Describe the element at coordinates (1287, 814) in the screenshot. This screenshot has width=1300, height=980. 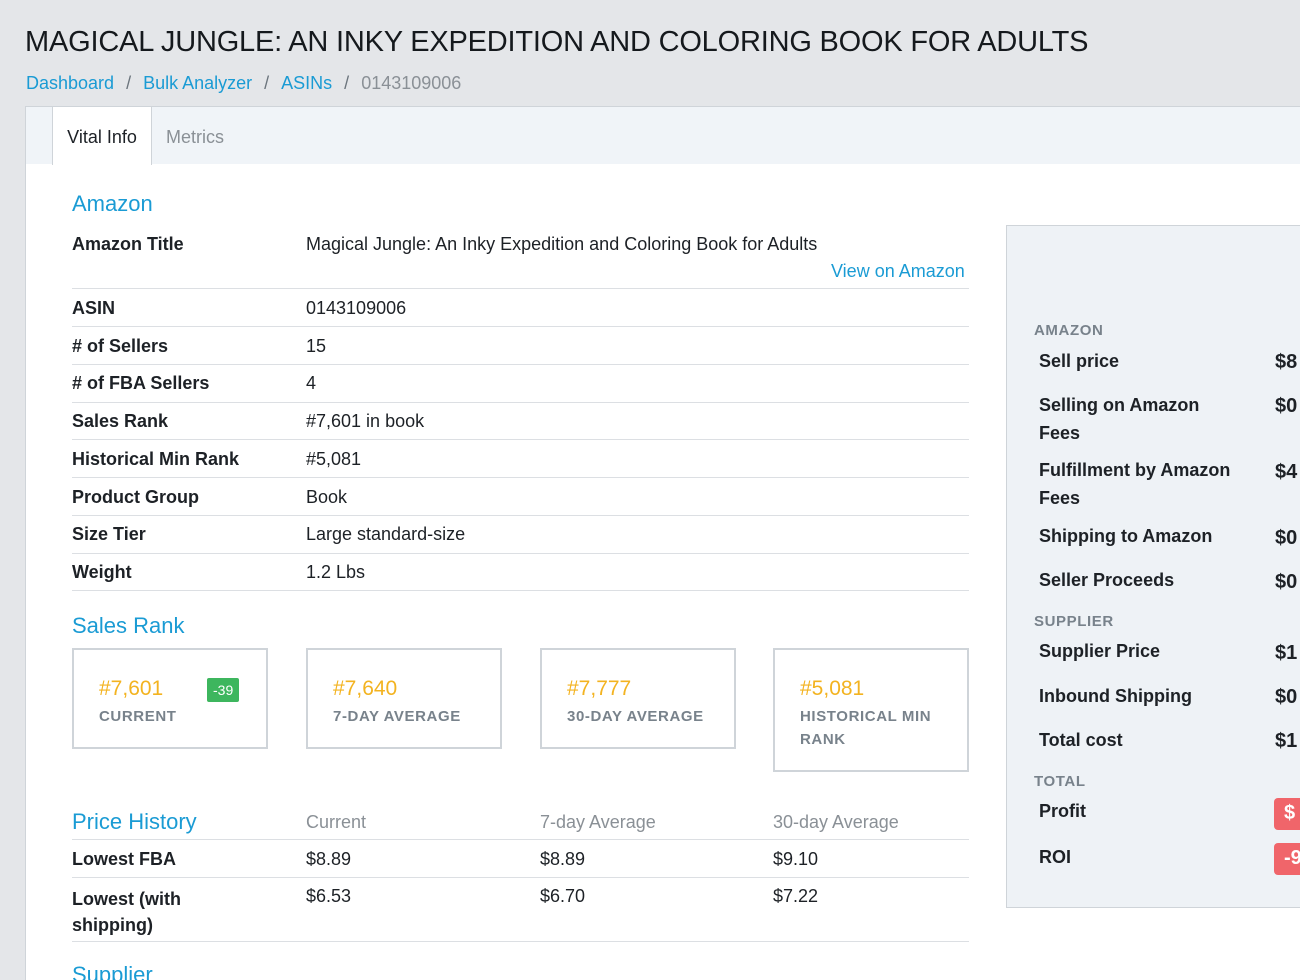
I see `profit-badge: $` at that location.